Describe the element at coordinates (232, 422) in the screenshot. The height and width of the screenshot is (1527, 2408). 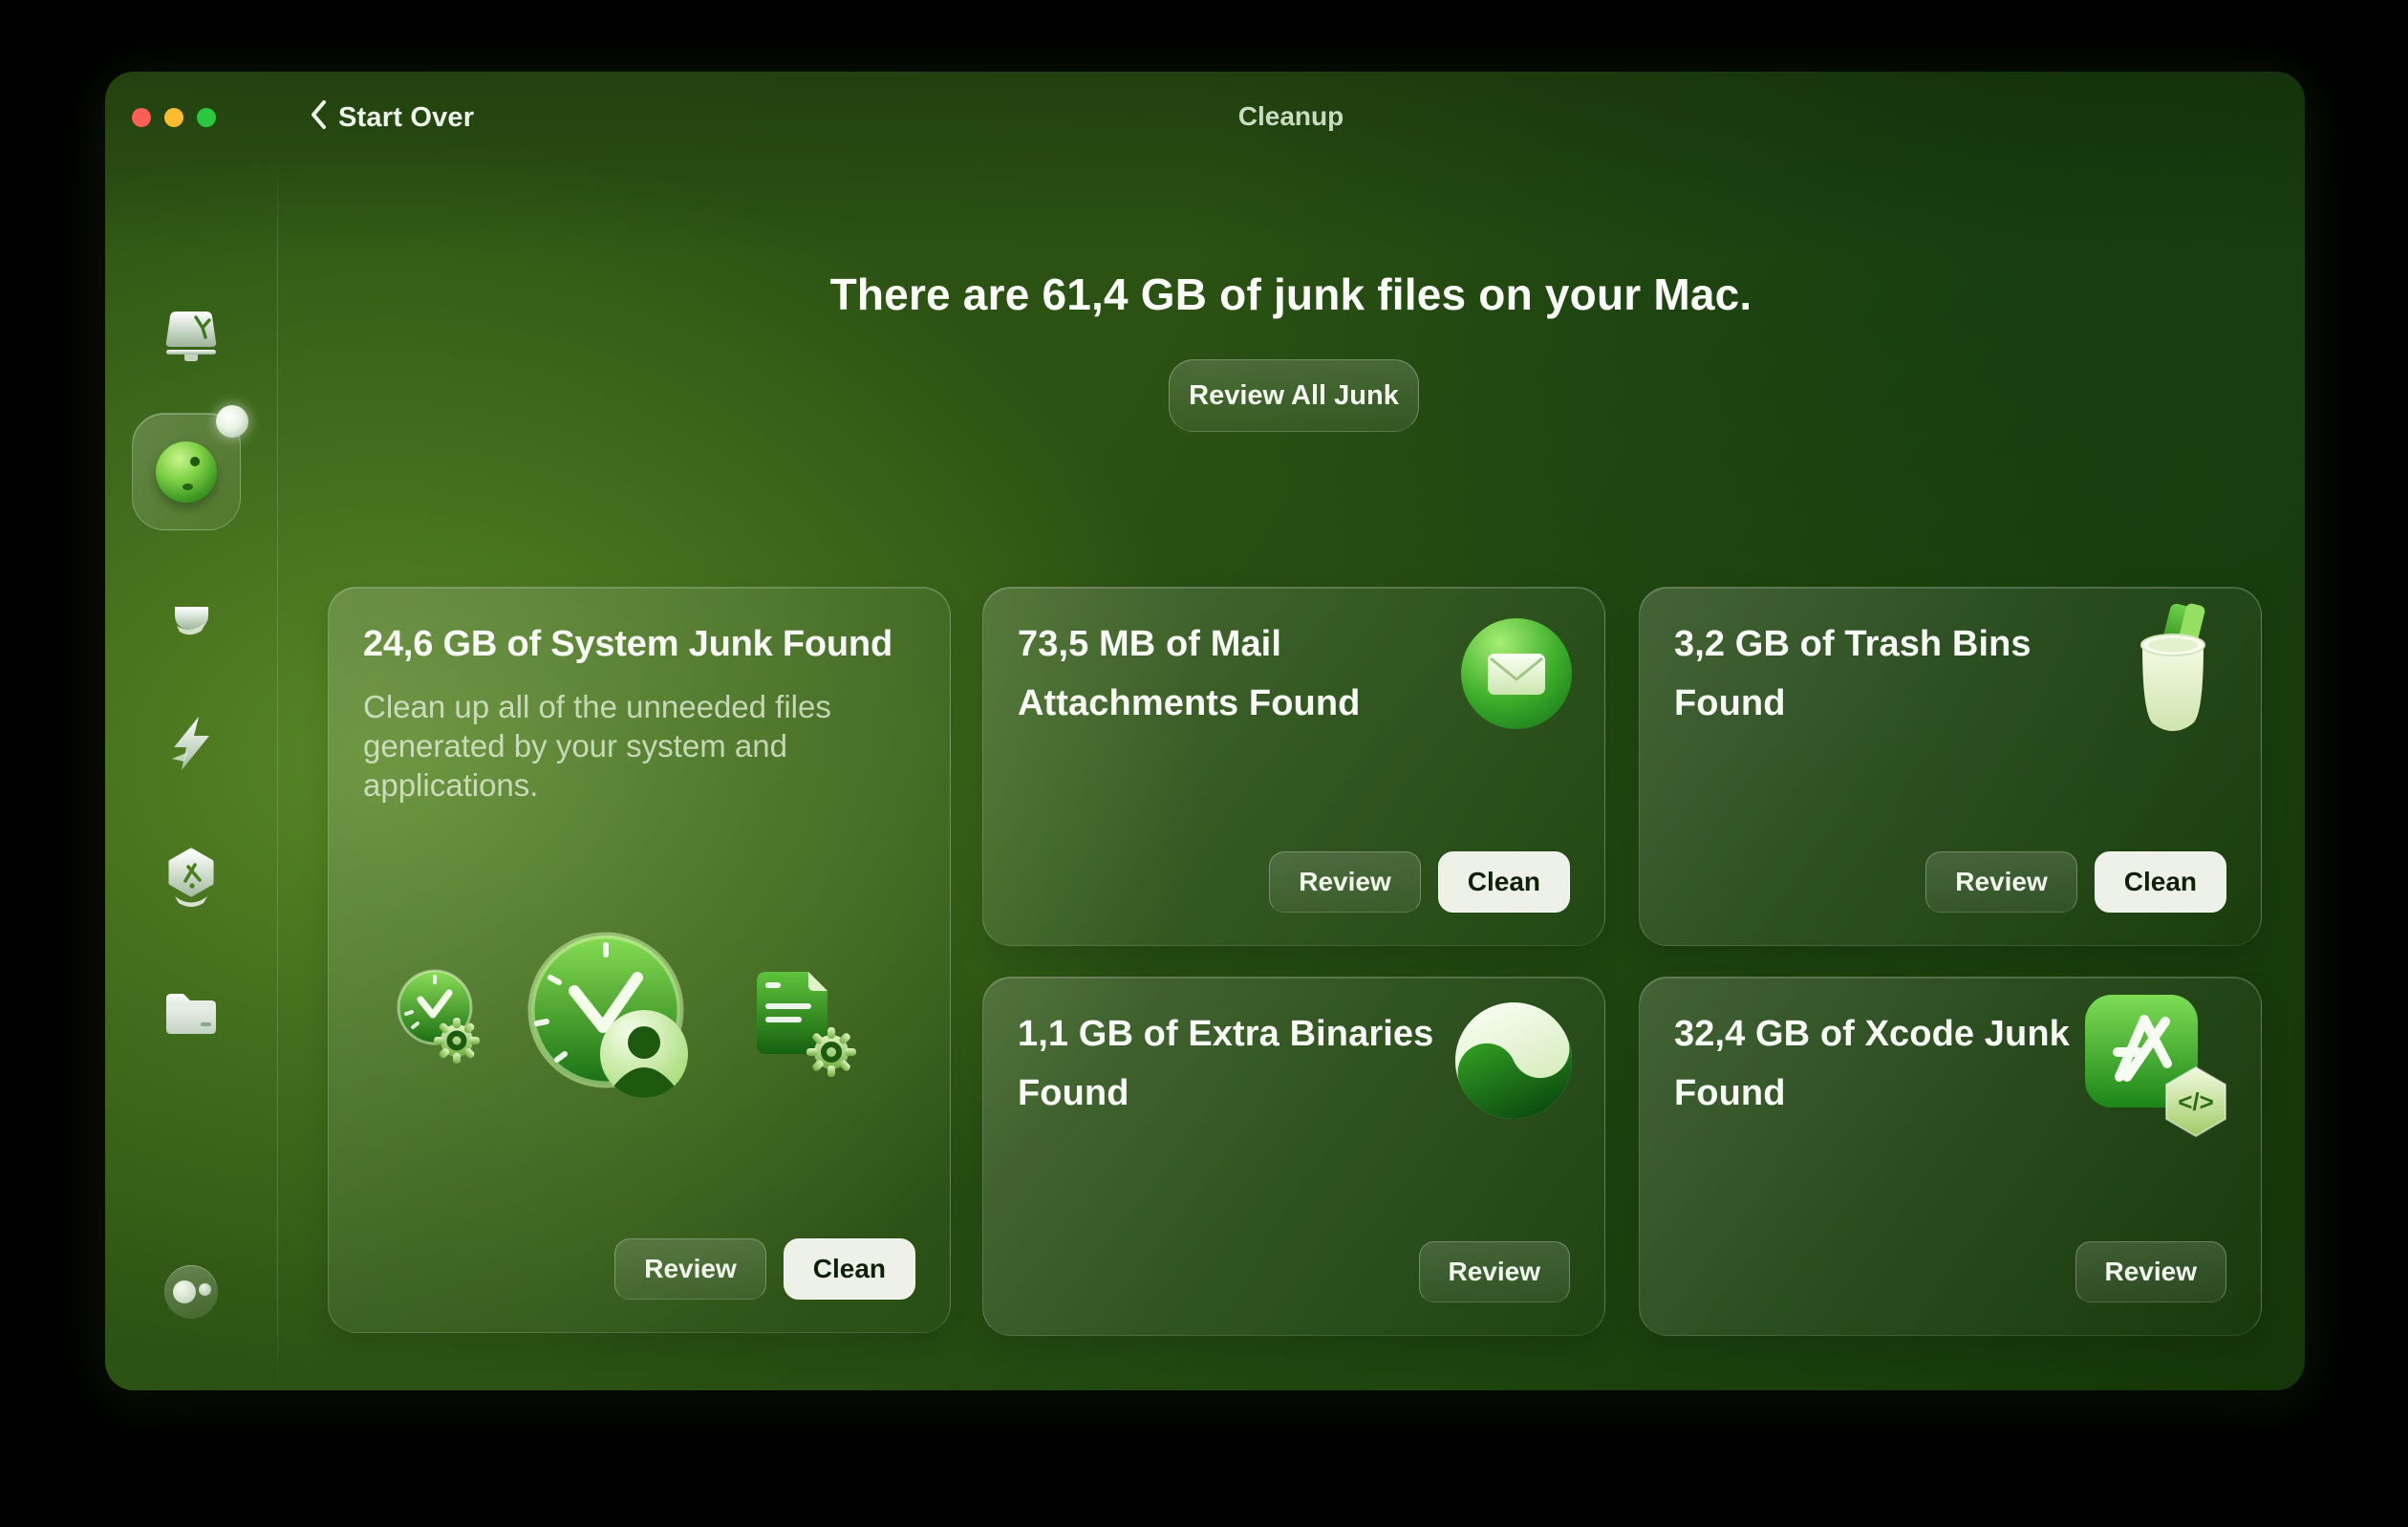
I see `notification-dot` at that location.